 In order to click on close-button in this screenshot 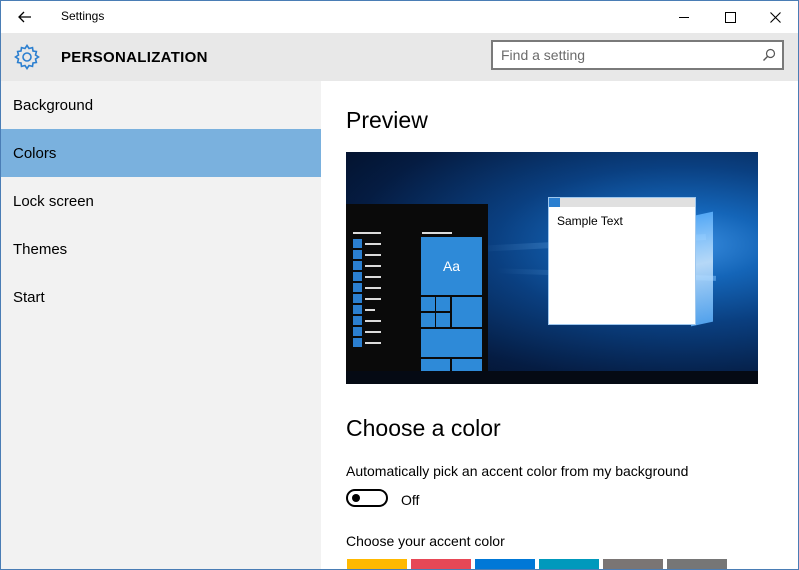, I will do `click(775, 17)`.